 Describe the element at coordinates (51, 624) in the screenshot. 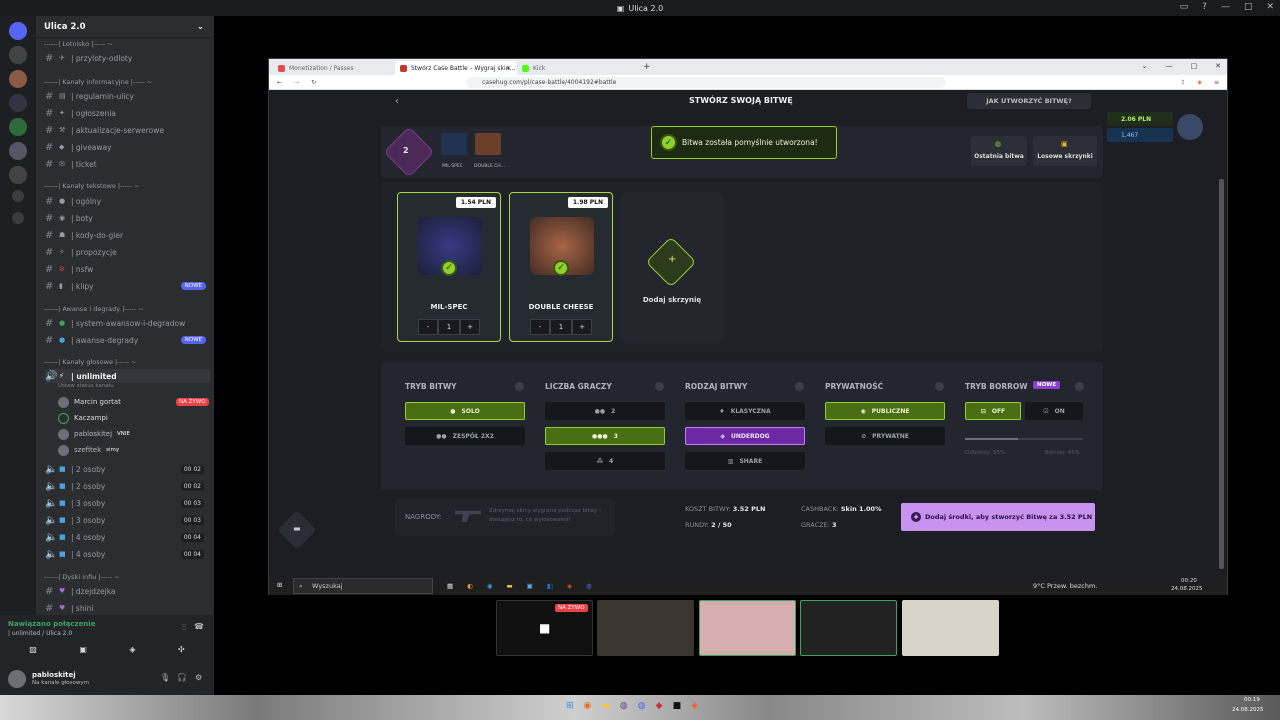

I see `connection-status: Nawiązano połączenie` at that location.